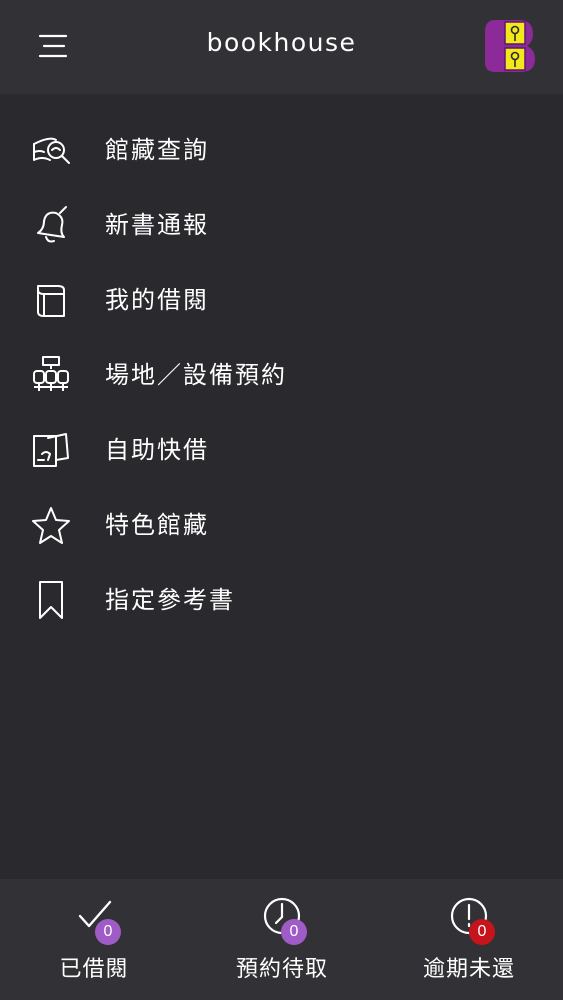 The image size is (563, 1000). Describe the element at coordinates (196, 375) in the screenshot. I see `menu-item-label: 場地／設備預約` at that location.